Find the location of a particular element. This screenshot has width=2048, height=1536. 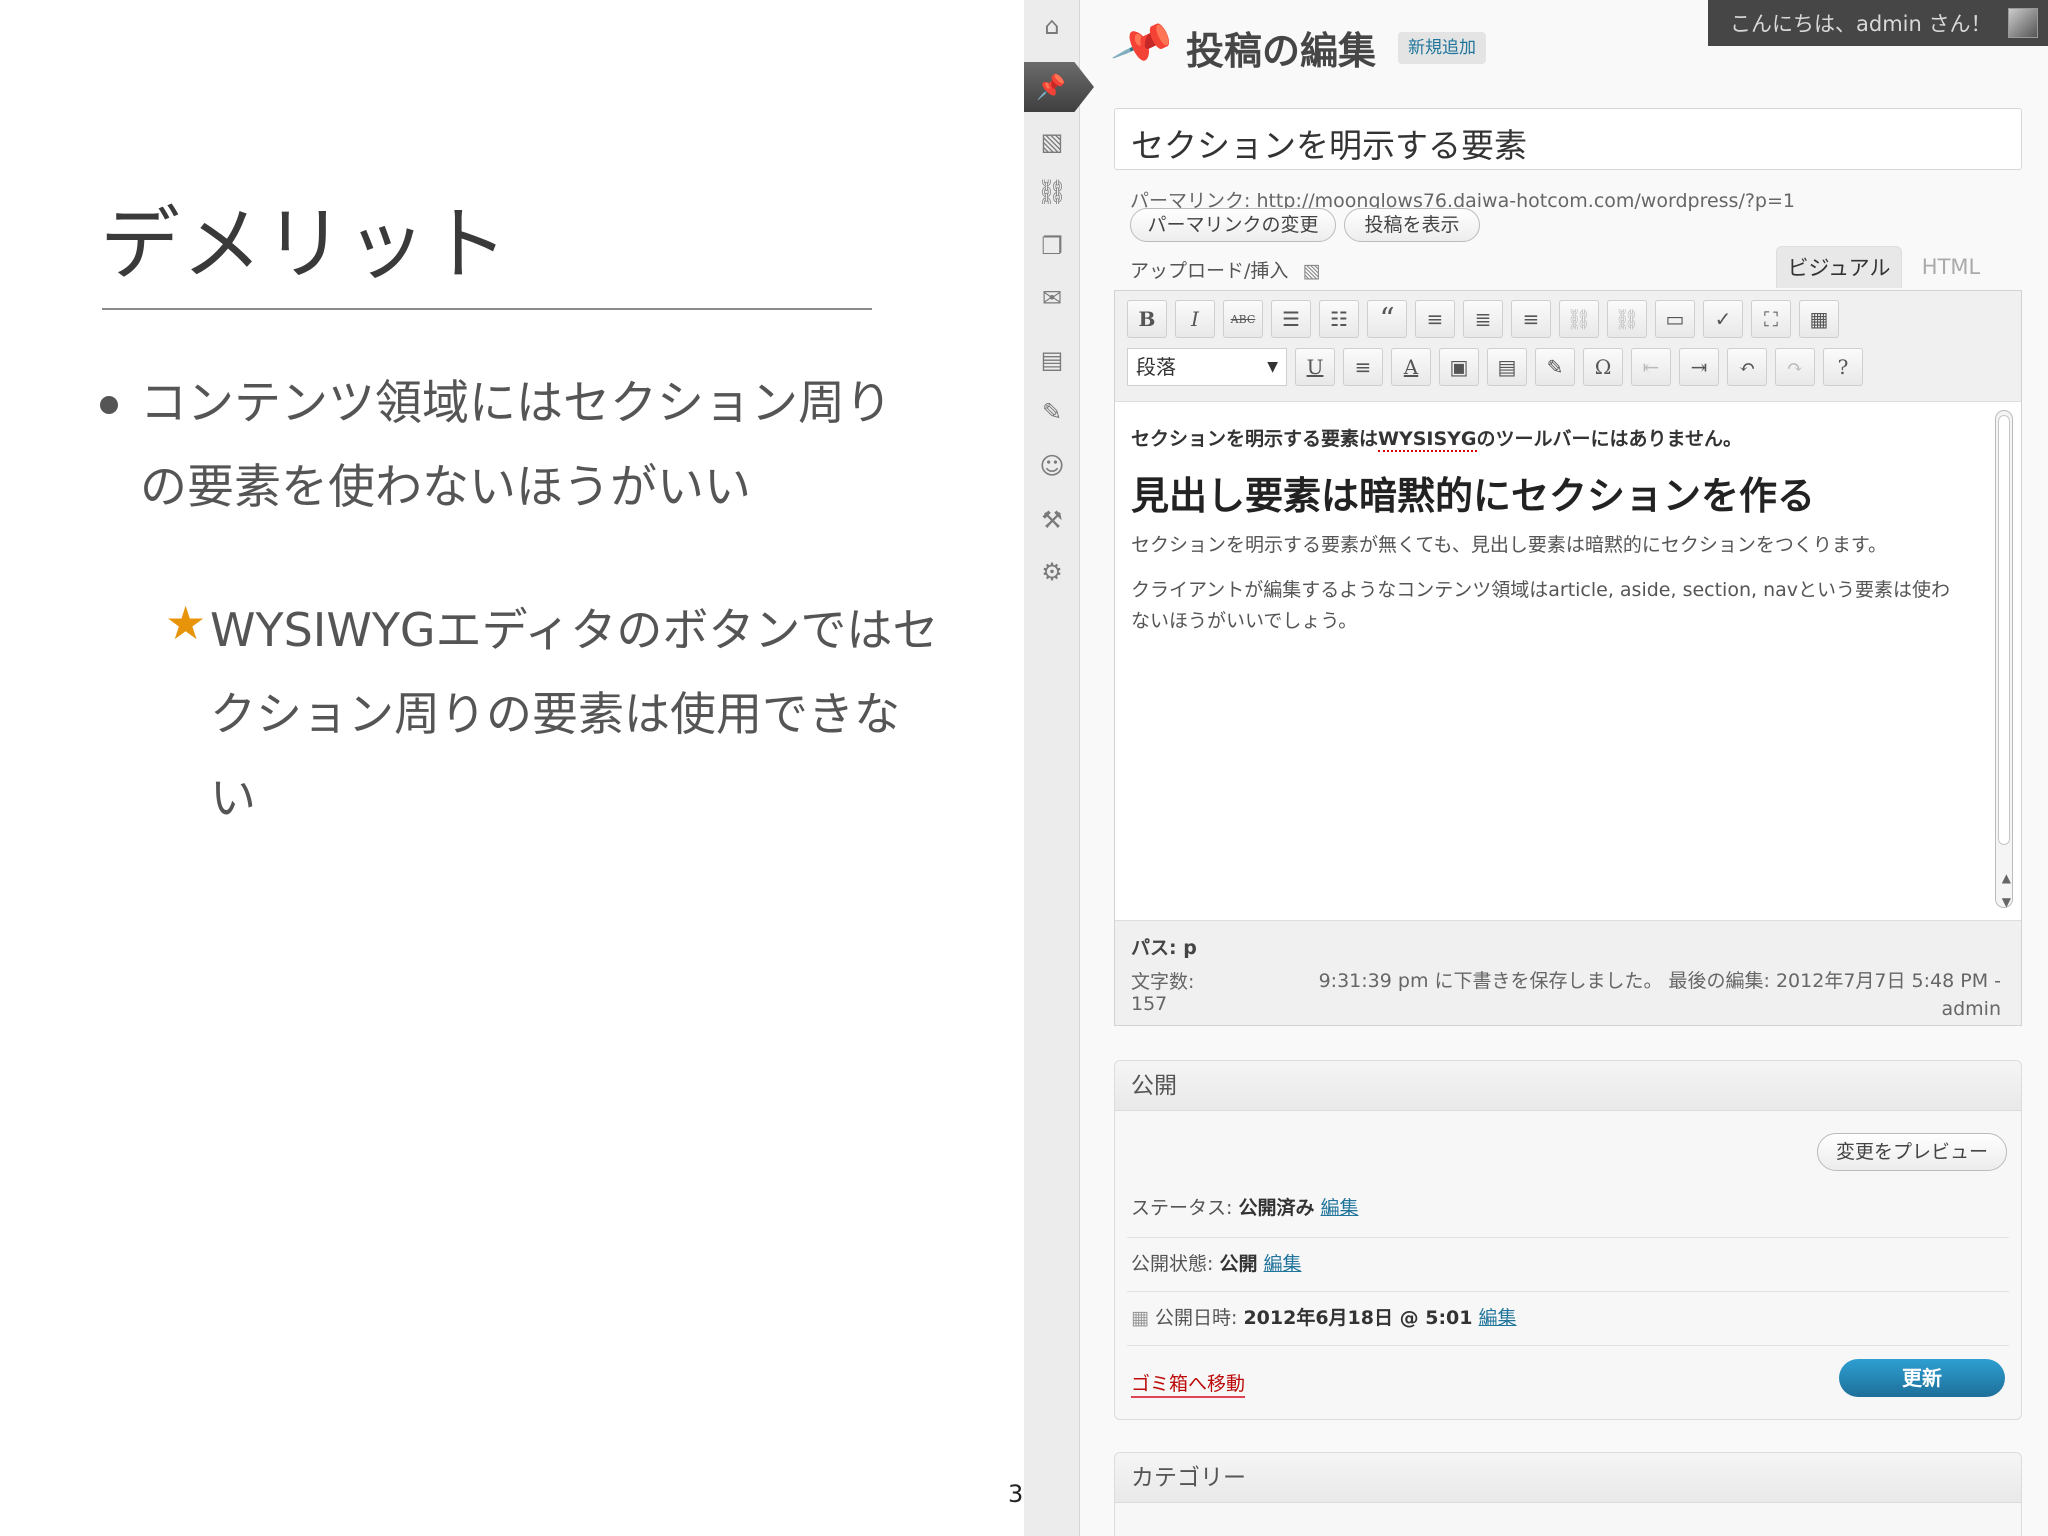

category-box-title: カテゴリー is located at coordinates (1568, 1478).